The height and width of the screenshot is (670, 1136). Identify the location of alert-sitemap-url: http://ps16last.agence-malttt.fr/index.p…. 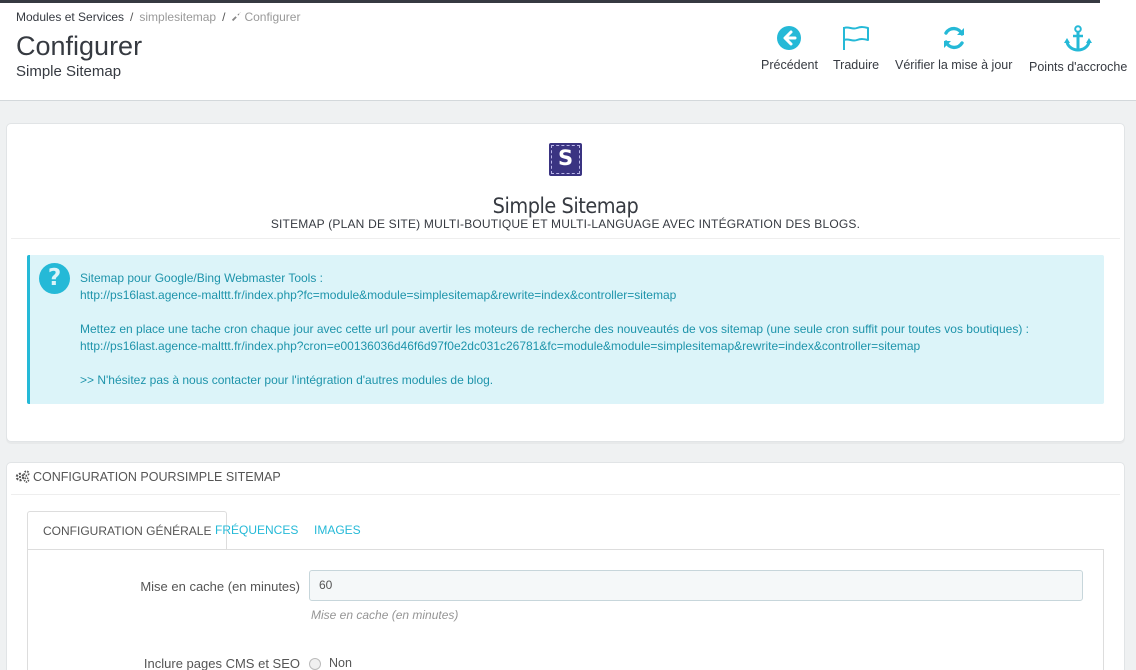
(378, 295).